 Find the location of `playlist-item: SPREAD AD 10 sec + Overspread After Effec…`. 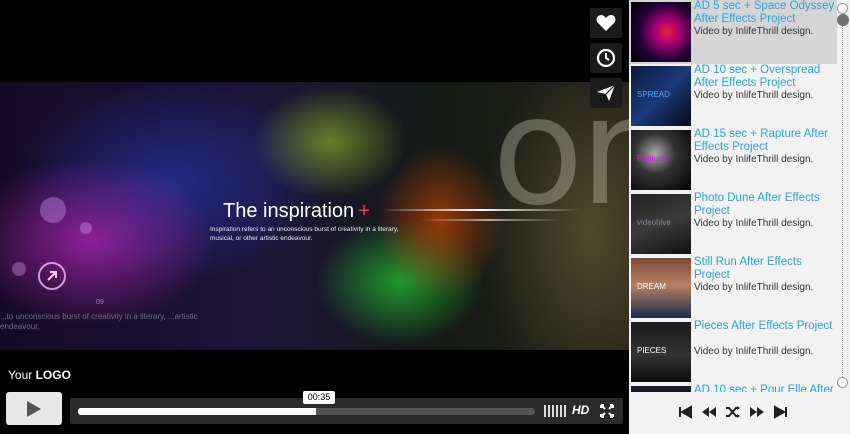

playlist-item: SPREAD AD 10 sec + Overspread After Effec… is located at coordinates (733, 96).